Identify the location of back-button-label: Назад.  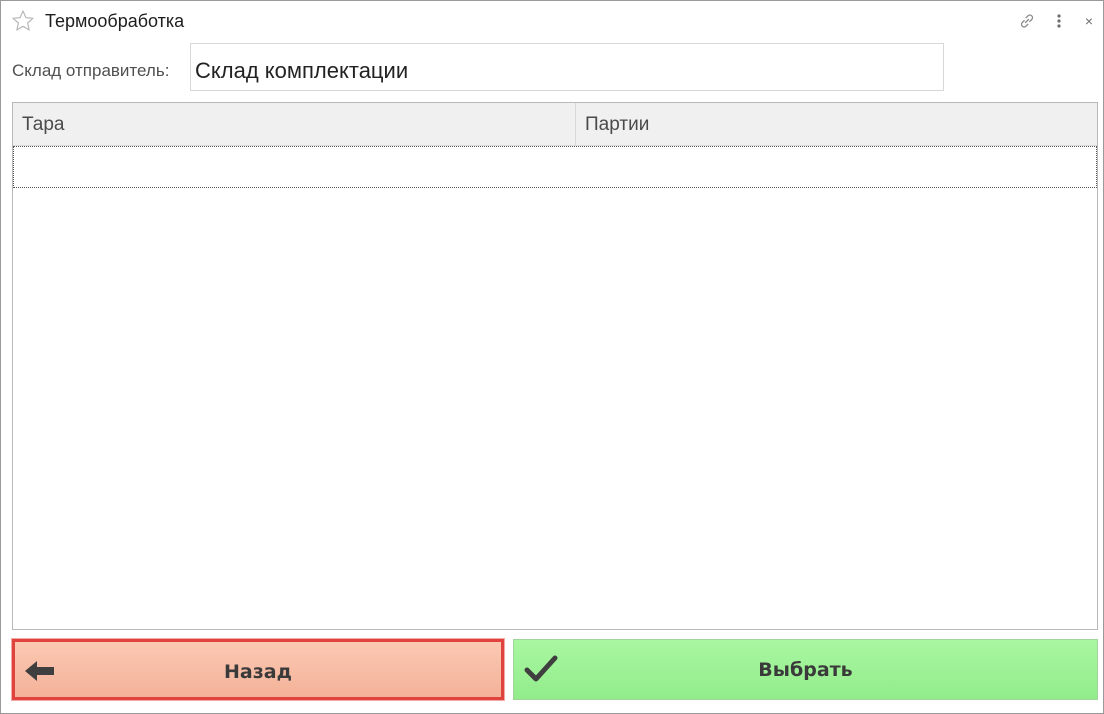
(258, 672).